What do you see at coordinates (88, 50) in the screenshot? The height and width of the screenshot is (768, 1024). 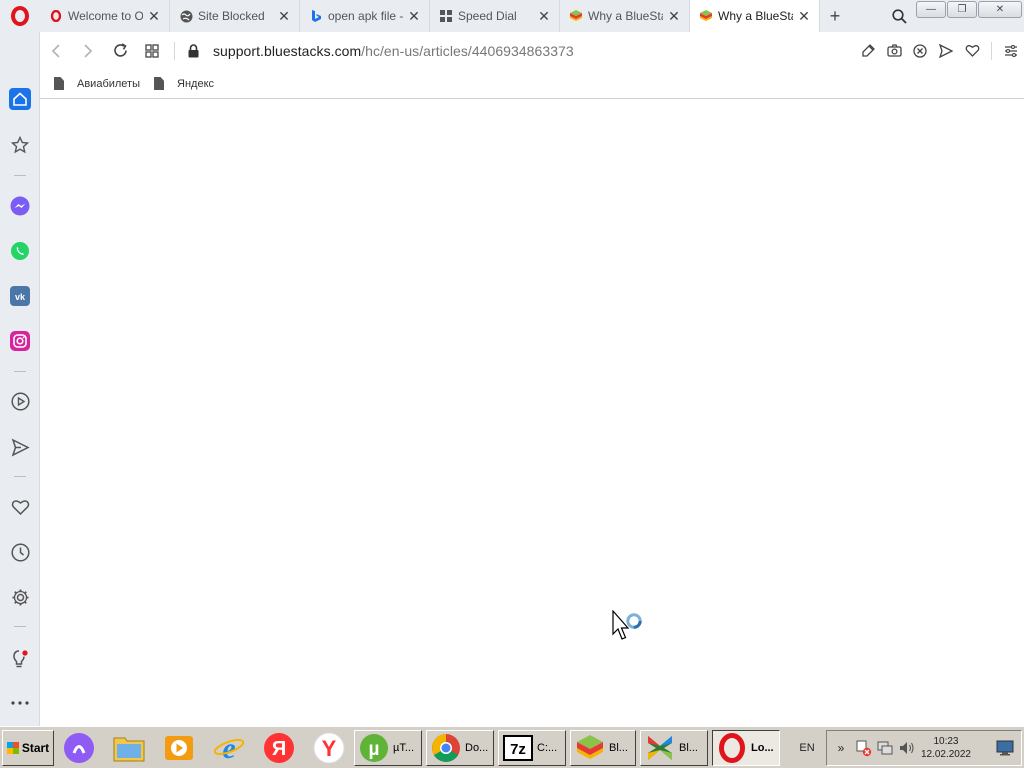 I see `forward-button` at bounding box center [88, 50].